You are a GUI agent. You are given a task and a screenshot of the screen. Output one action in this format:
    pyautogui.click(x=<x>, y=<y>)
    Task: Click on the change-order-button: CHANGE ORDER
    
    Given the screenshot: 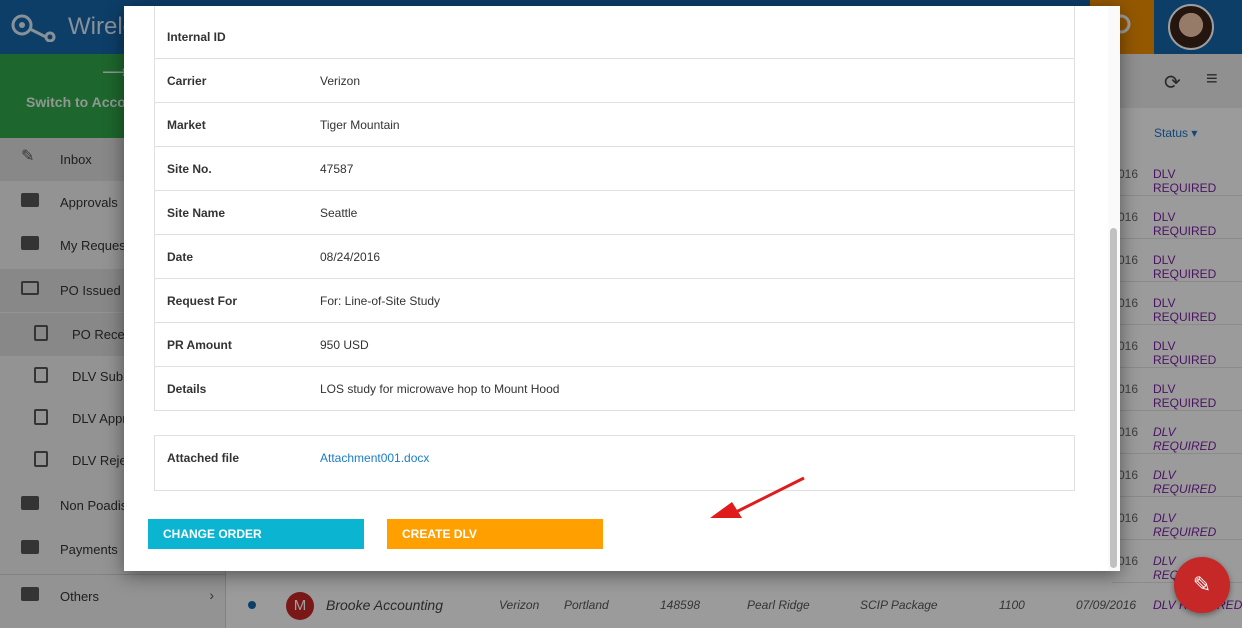 What is the action you would take?
    pyautogui.click(x=256, y=534)
    